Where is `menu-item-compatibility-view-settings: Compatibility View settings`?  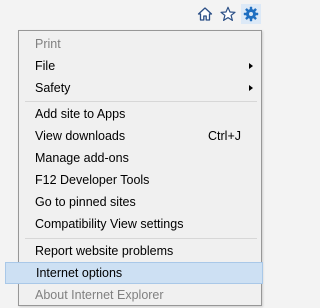 menu-item-compatibility-view-settings: Compatibility View settings is located at coordinates (140, 224).